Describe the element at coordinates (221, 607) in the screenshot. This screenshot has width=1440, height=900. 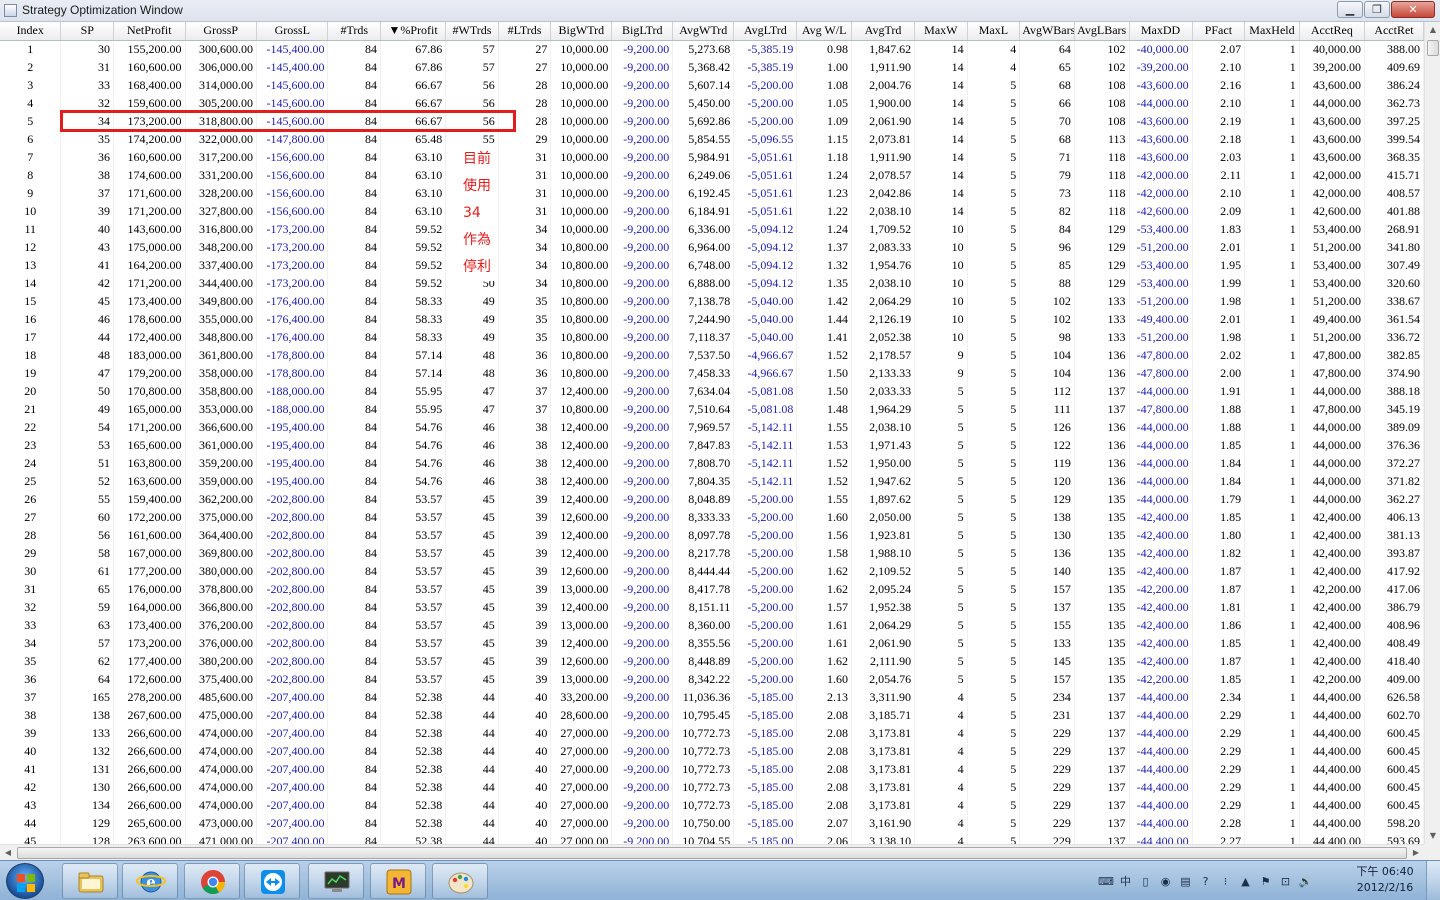
I see `cell-grossp: 366,800.00` at that location.